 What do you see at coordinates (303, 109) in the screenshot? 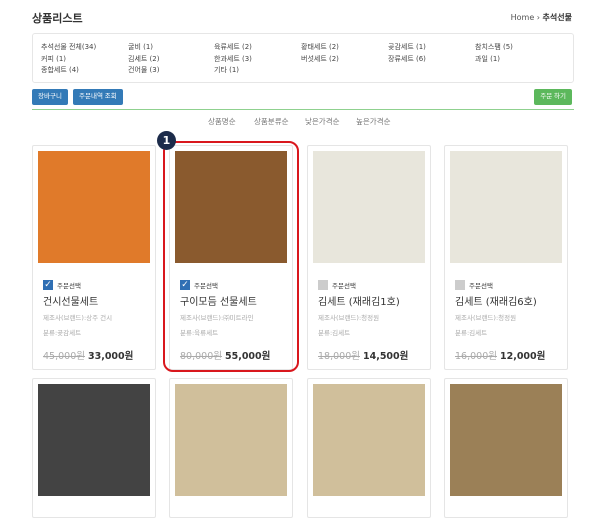
I see `divider` at bounding box center [303, 109].